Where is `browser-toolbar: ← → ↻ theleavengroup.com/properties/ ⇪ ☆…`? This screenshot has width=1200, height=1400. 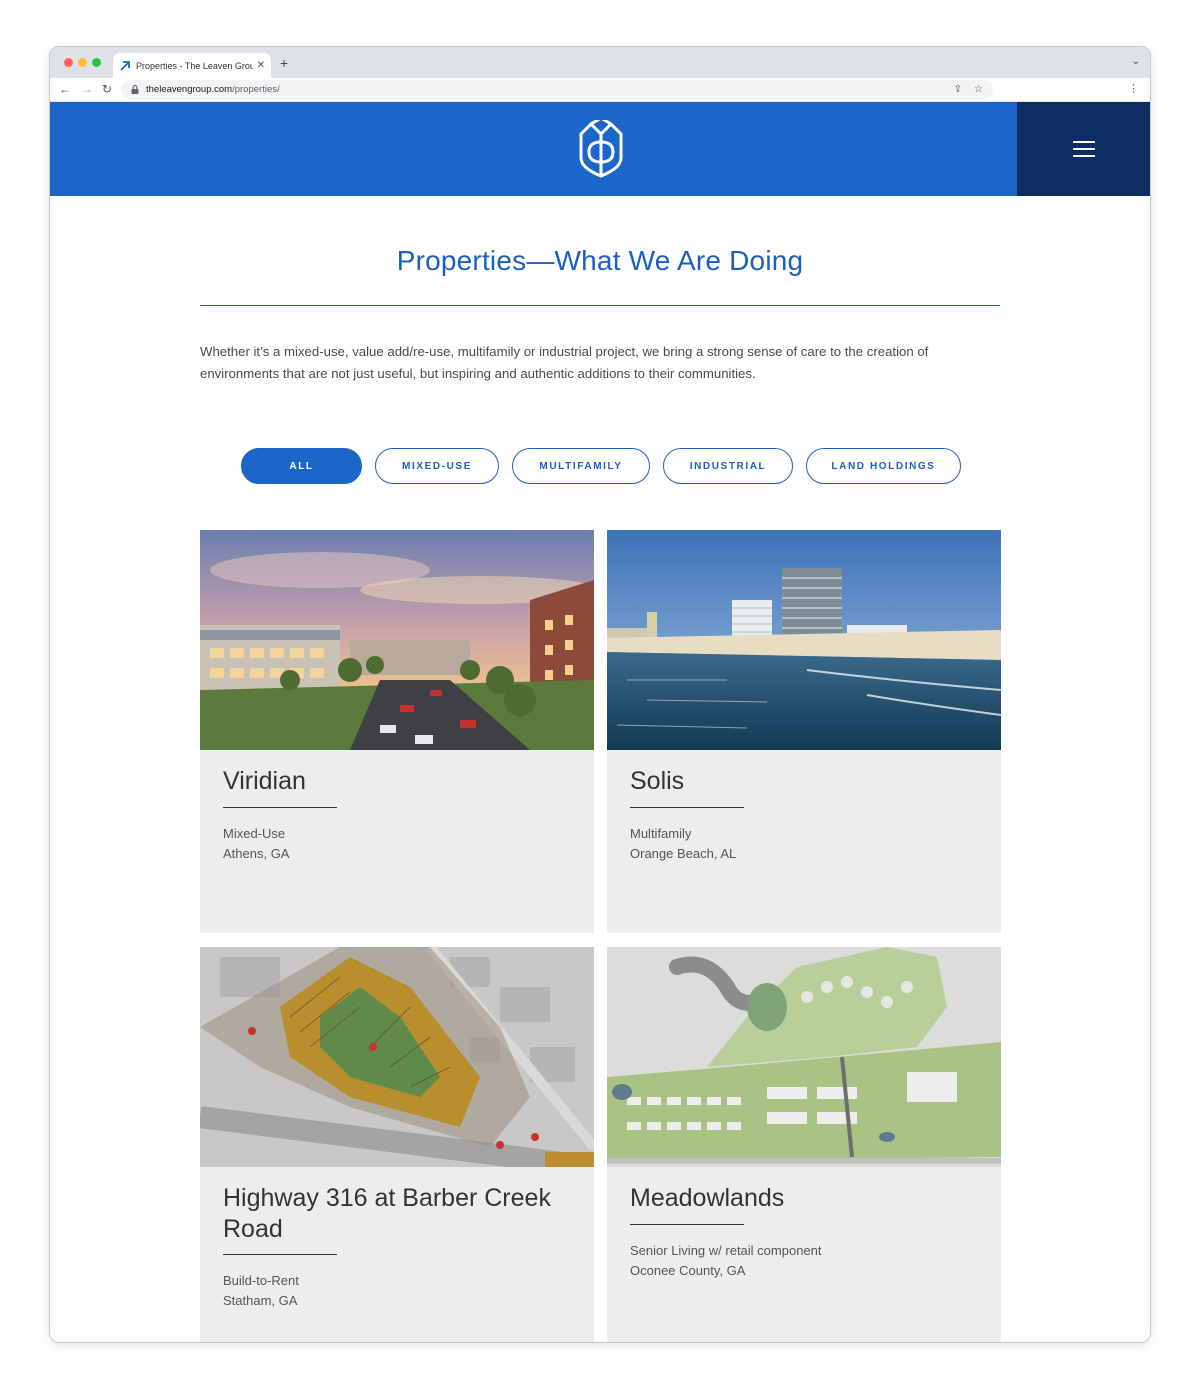 browser-toolbar: ← → ↻ theleavengroup.com/properties/ ⇪ ☆… is located at coordinates (600, 90).